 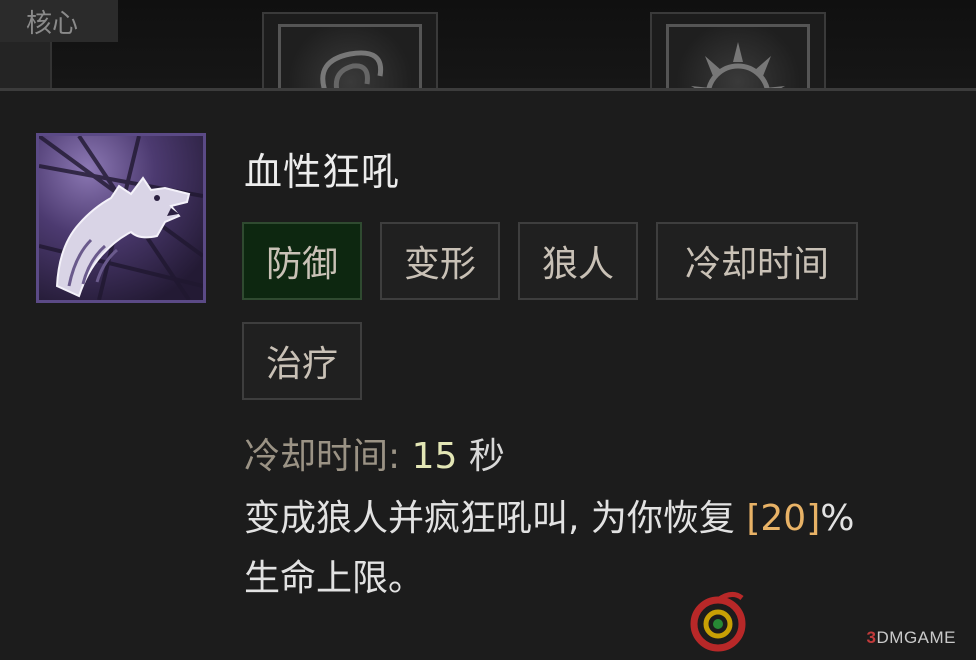 What do you see at coordinates (837, 518) in the screenshot?
I see `percent-sign: %` at bounding box center [837, 518].